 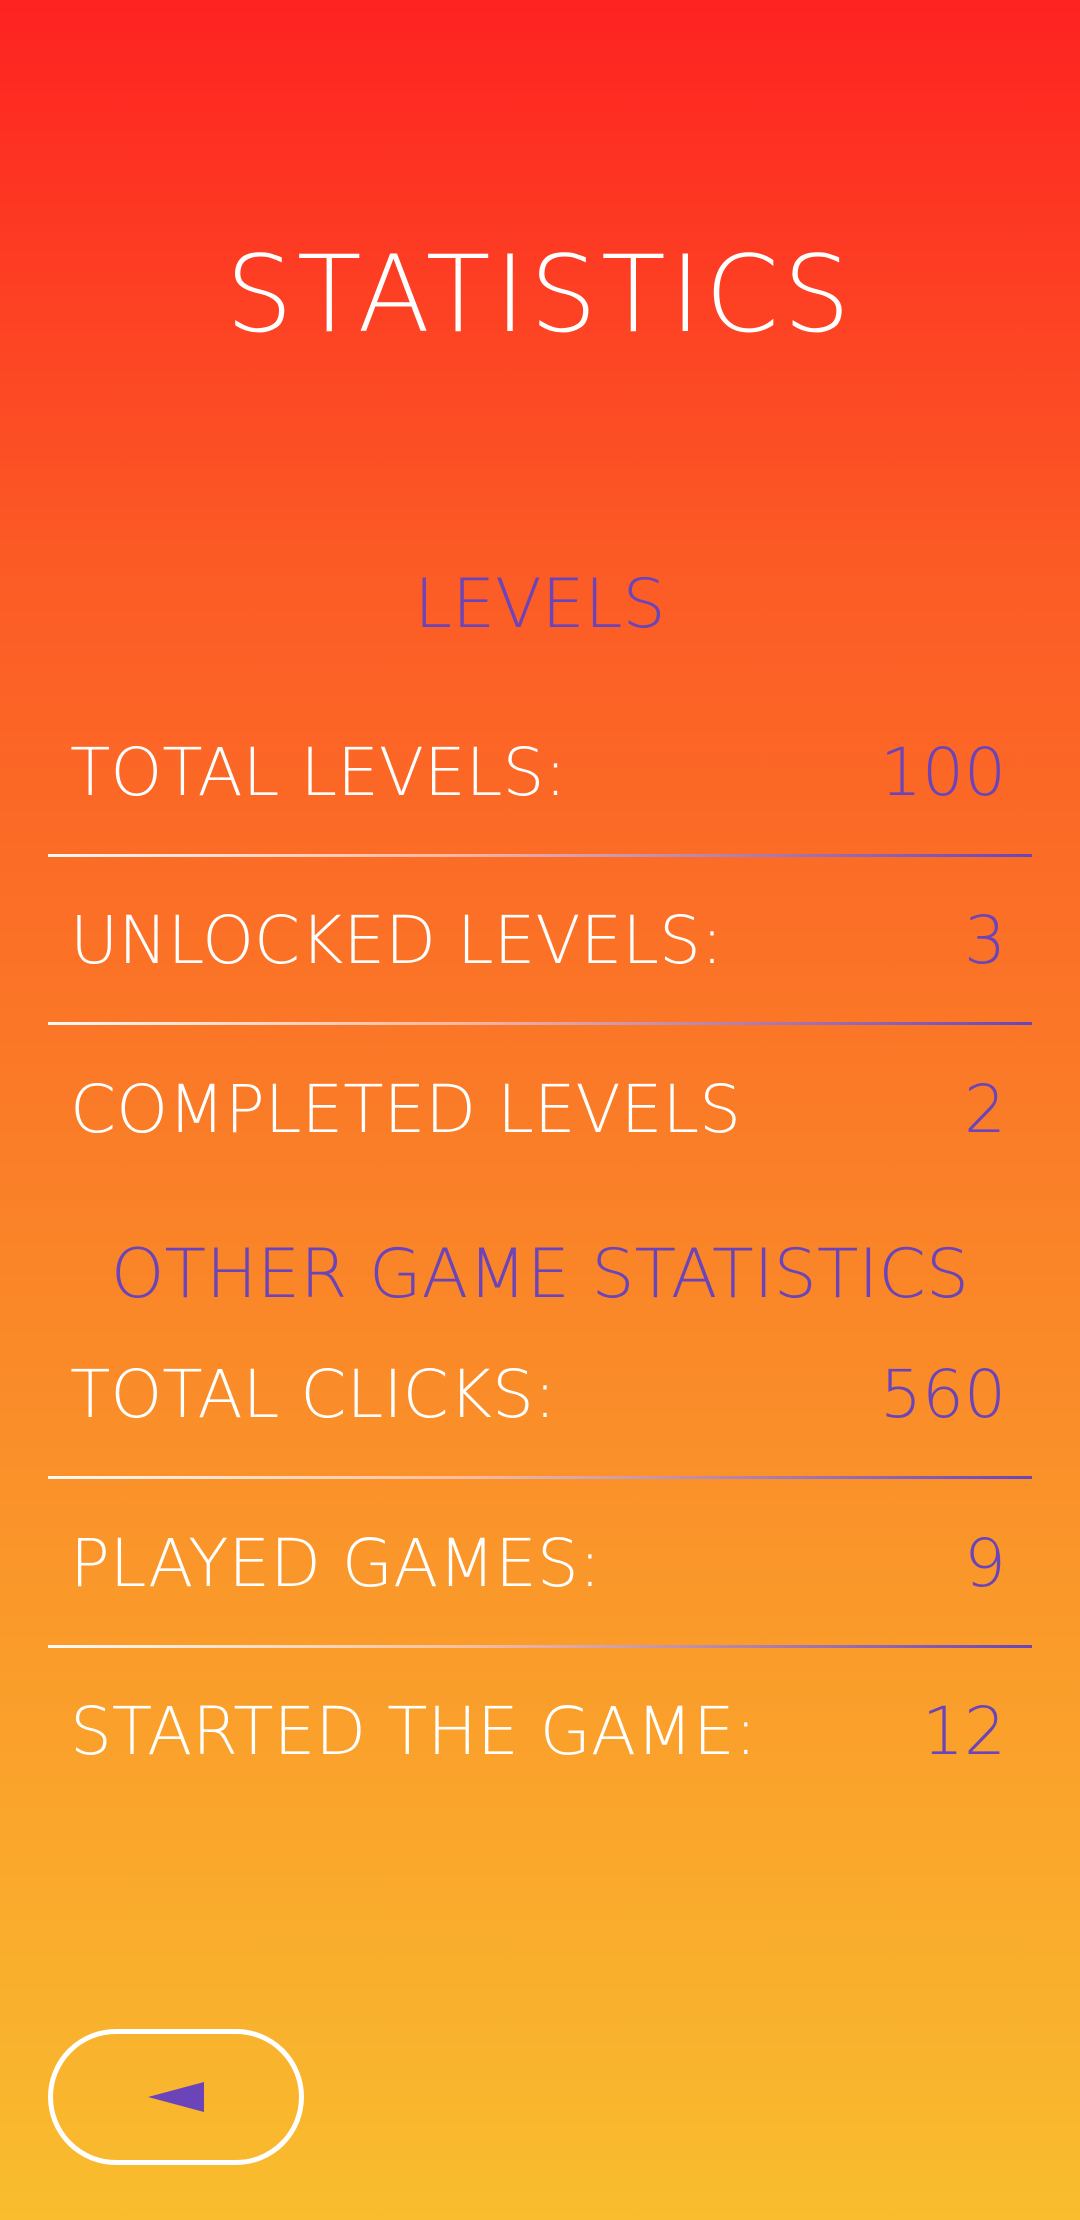 I want to click on stat-value: 100, so click(x=943, y=772).